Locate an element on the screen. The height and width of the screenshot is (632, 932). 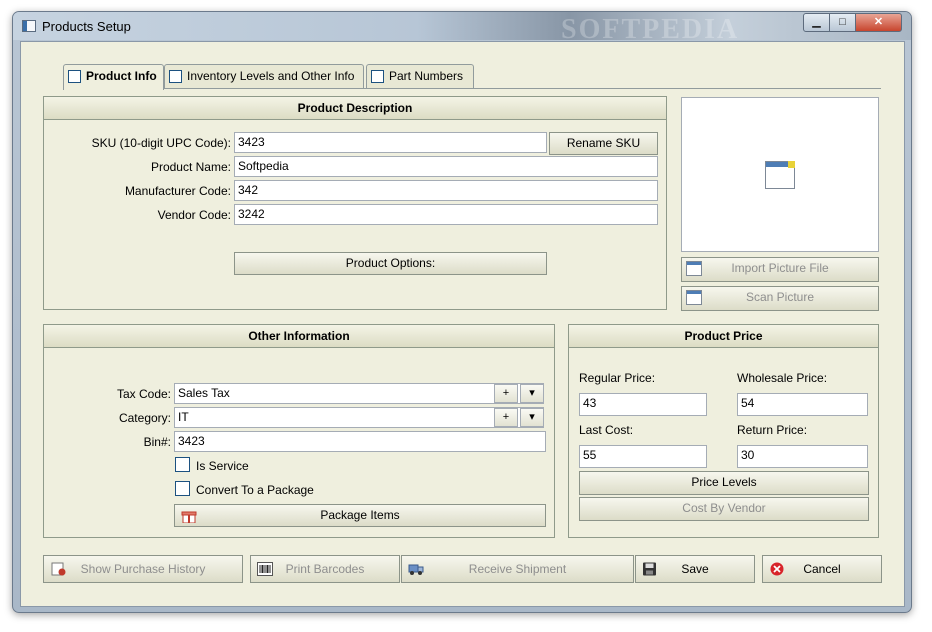
panel-heading: Product Price is located at coordinates (723, 336).